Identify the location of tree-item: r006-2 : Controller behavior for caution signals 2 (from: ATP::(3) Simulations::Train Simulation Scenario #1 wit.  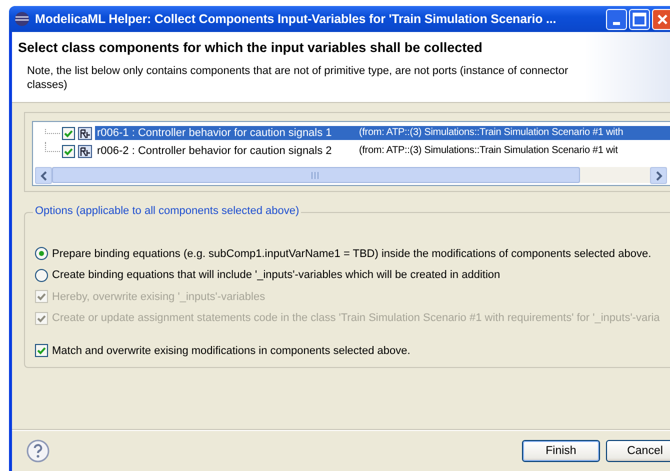
(382, 151).